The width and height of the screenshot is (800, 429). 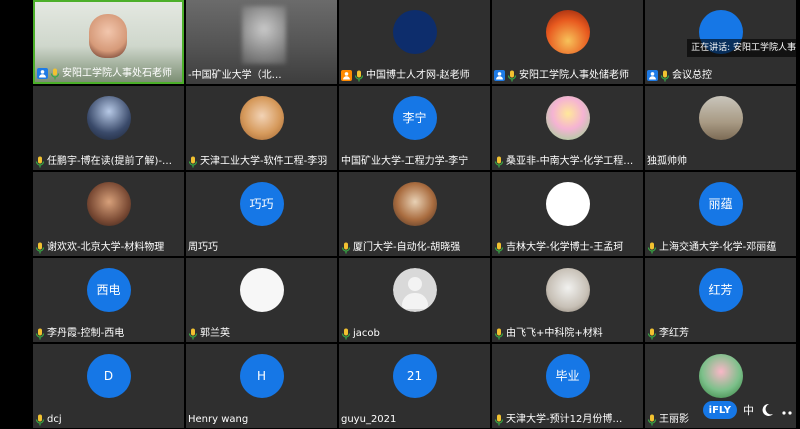 I want to click on participant-tile: 天津工业大学-软件工程-李羽, so click(x=261, y=128).